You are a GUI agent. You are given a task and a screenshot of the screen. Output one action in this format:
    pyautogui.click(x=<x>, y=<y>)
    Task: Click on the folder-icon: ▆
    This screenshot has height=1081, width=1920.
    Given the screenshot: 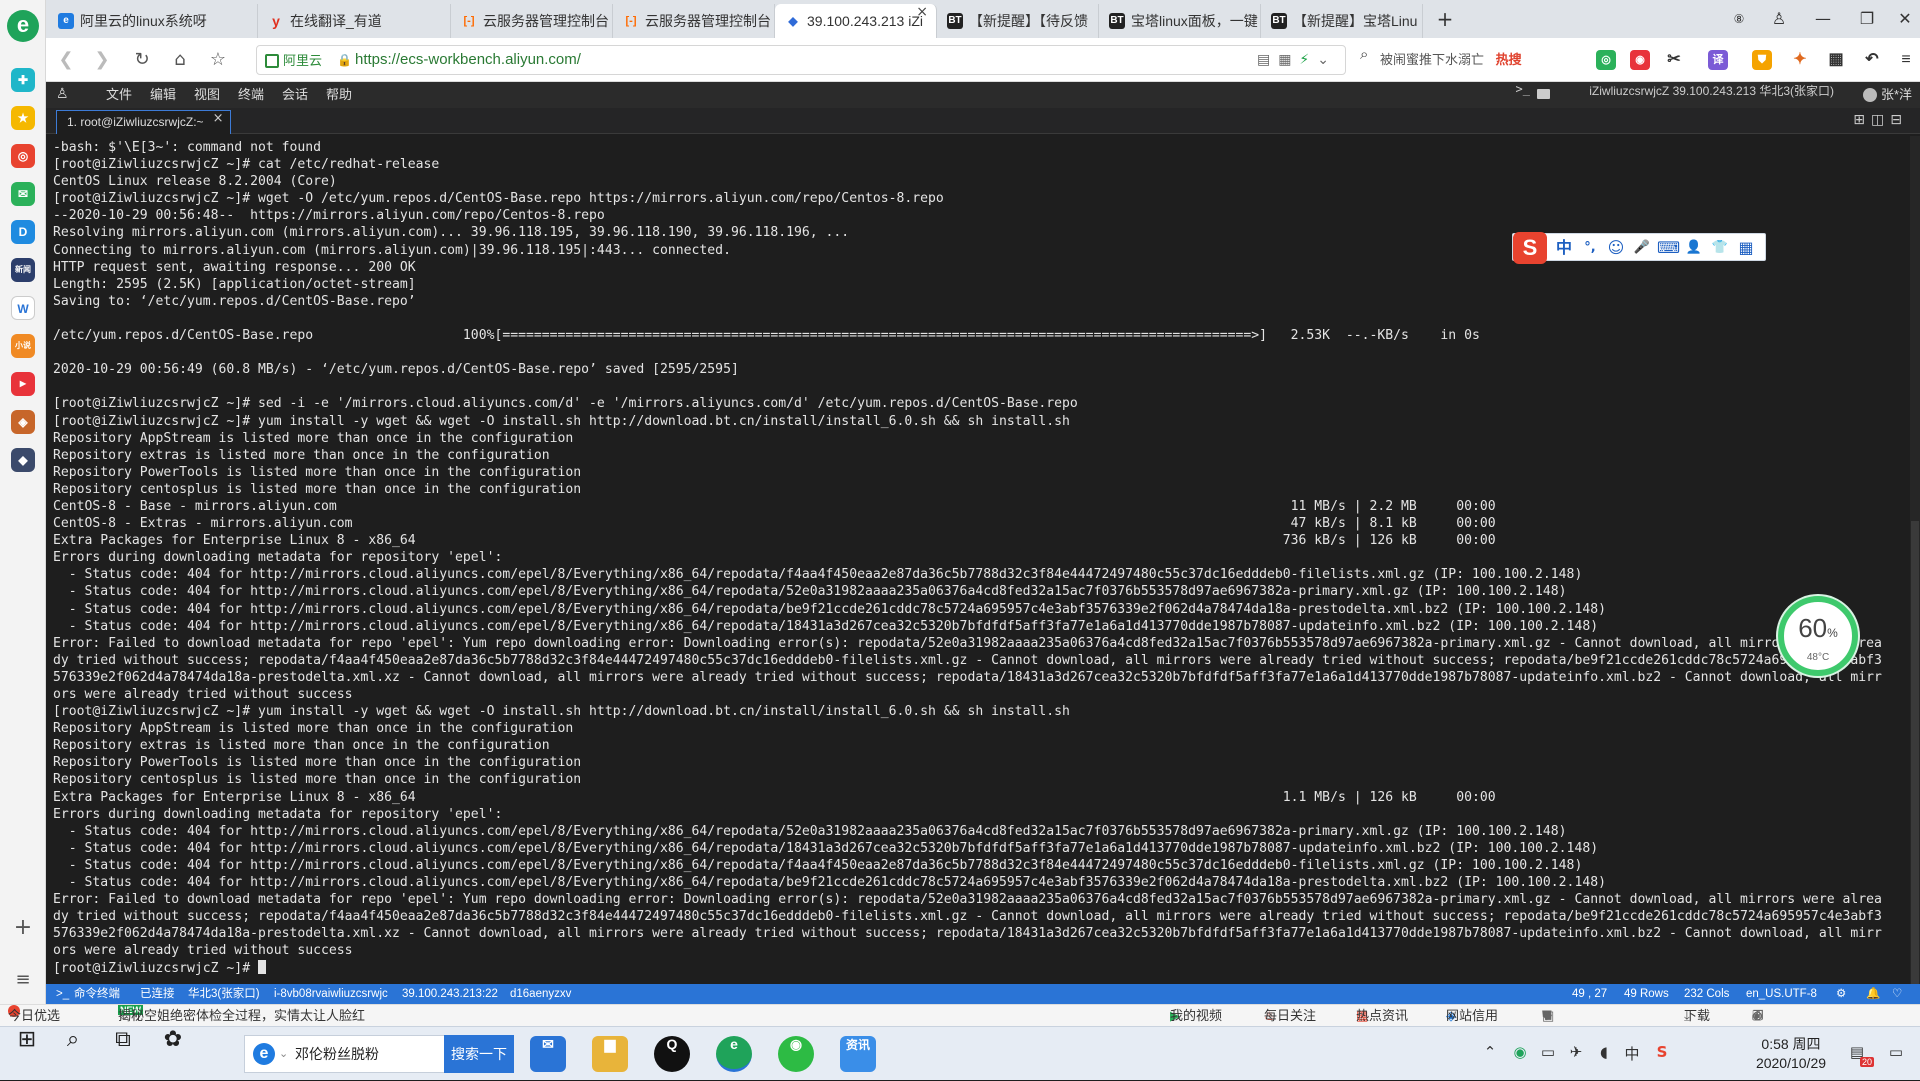 What is the action you would take?
    pyautogui.click(x=610, y=1054)
    